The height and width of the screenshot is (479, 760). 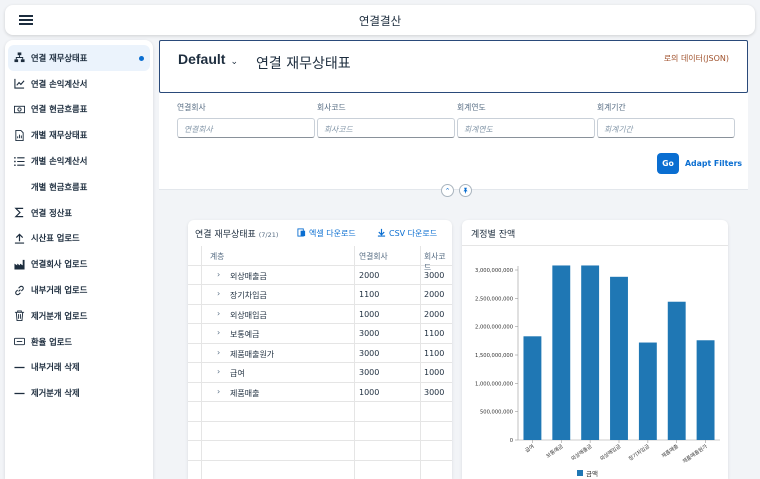 I want to click on account-name: 제품매출원가, so click(x=252, y=354).